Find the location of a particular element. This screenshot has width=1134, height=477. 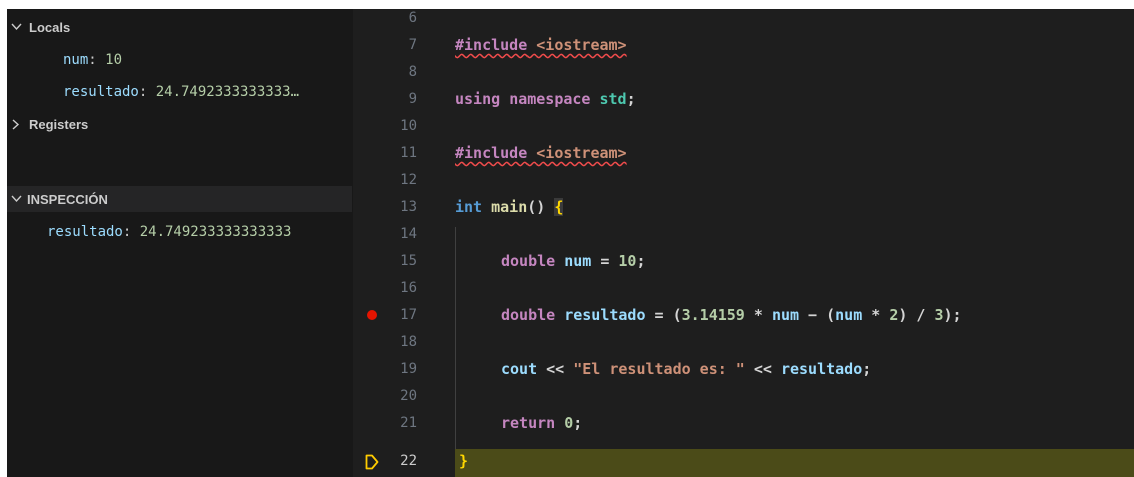

line-number: 13 is located at coordinates (408, 207).